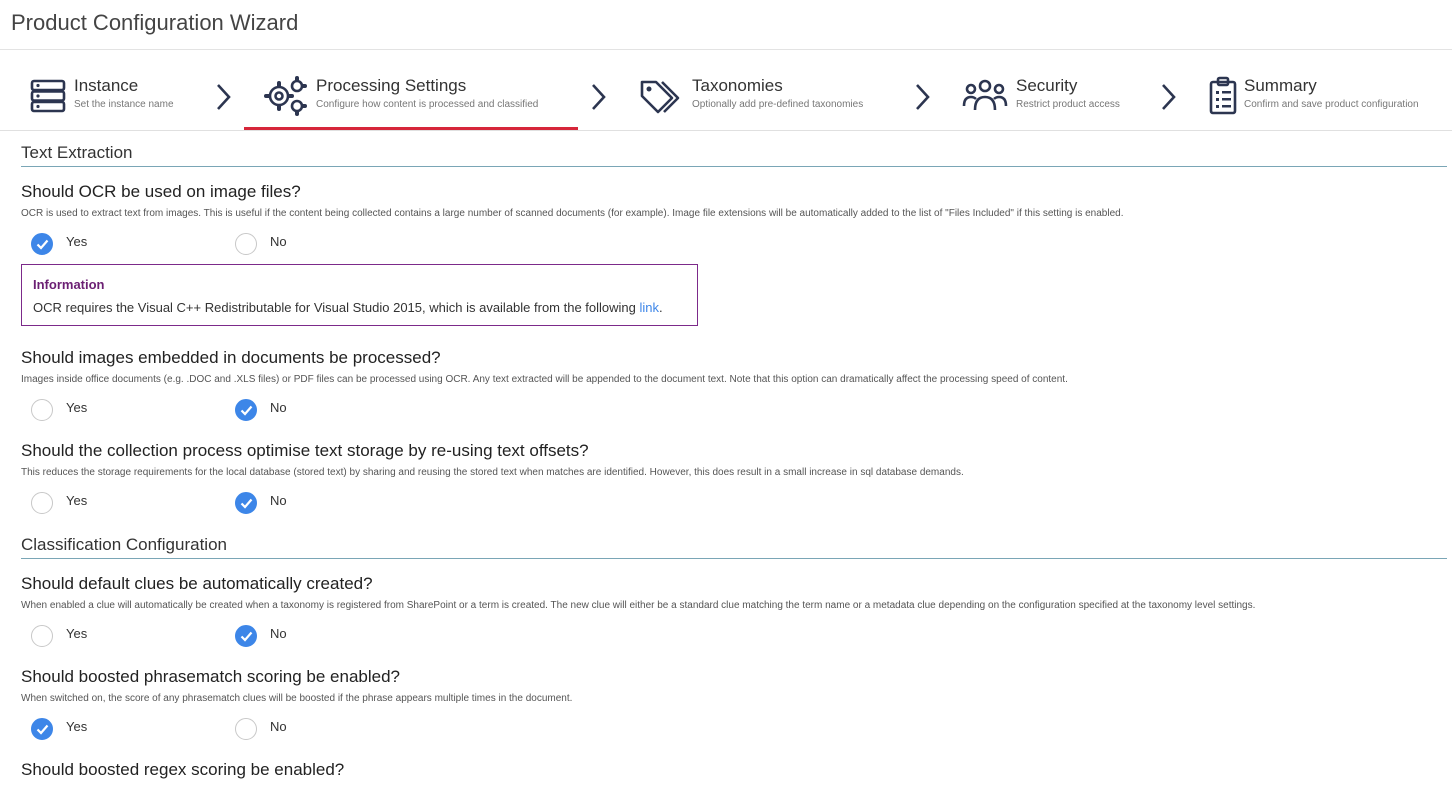  Describe the element at coordinates (285, 96) in the screenshot. I see `gears-icon` at that location.